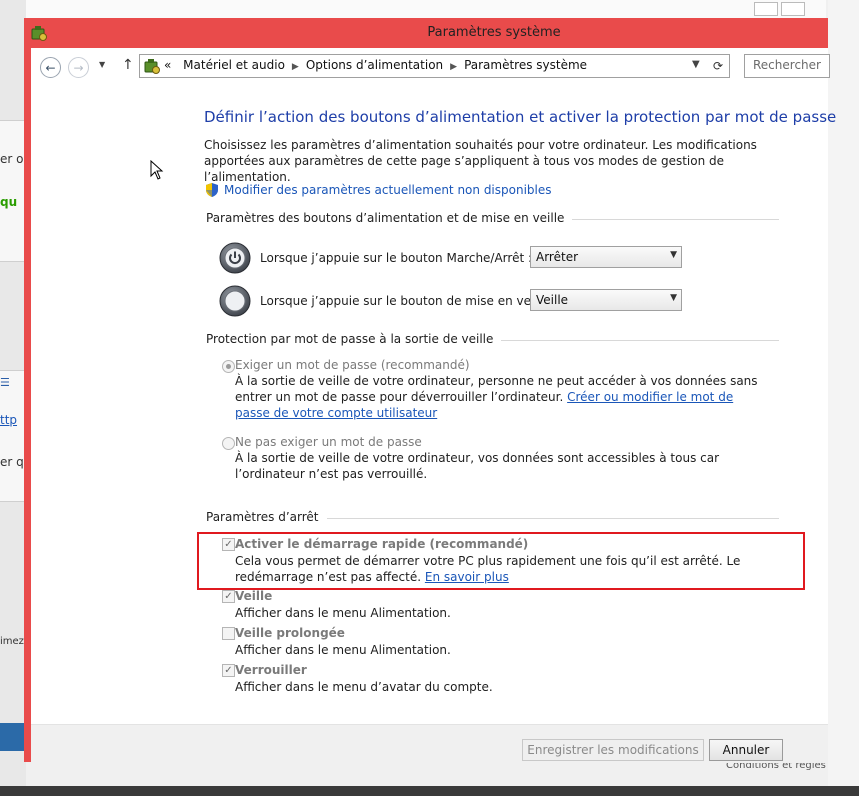  What do you see at coordinates (228, 366) in the screenshot?
I see `require-password-radio` at bounding box center [228, 366].